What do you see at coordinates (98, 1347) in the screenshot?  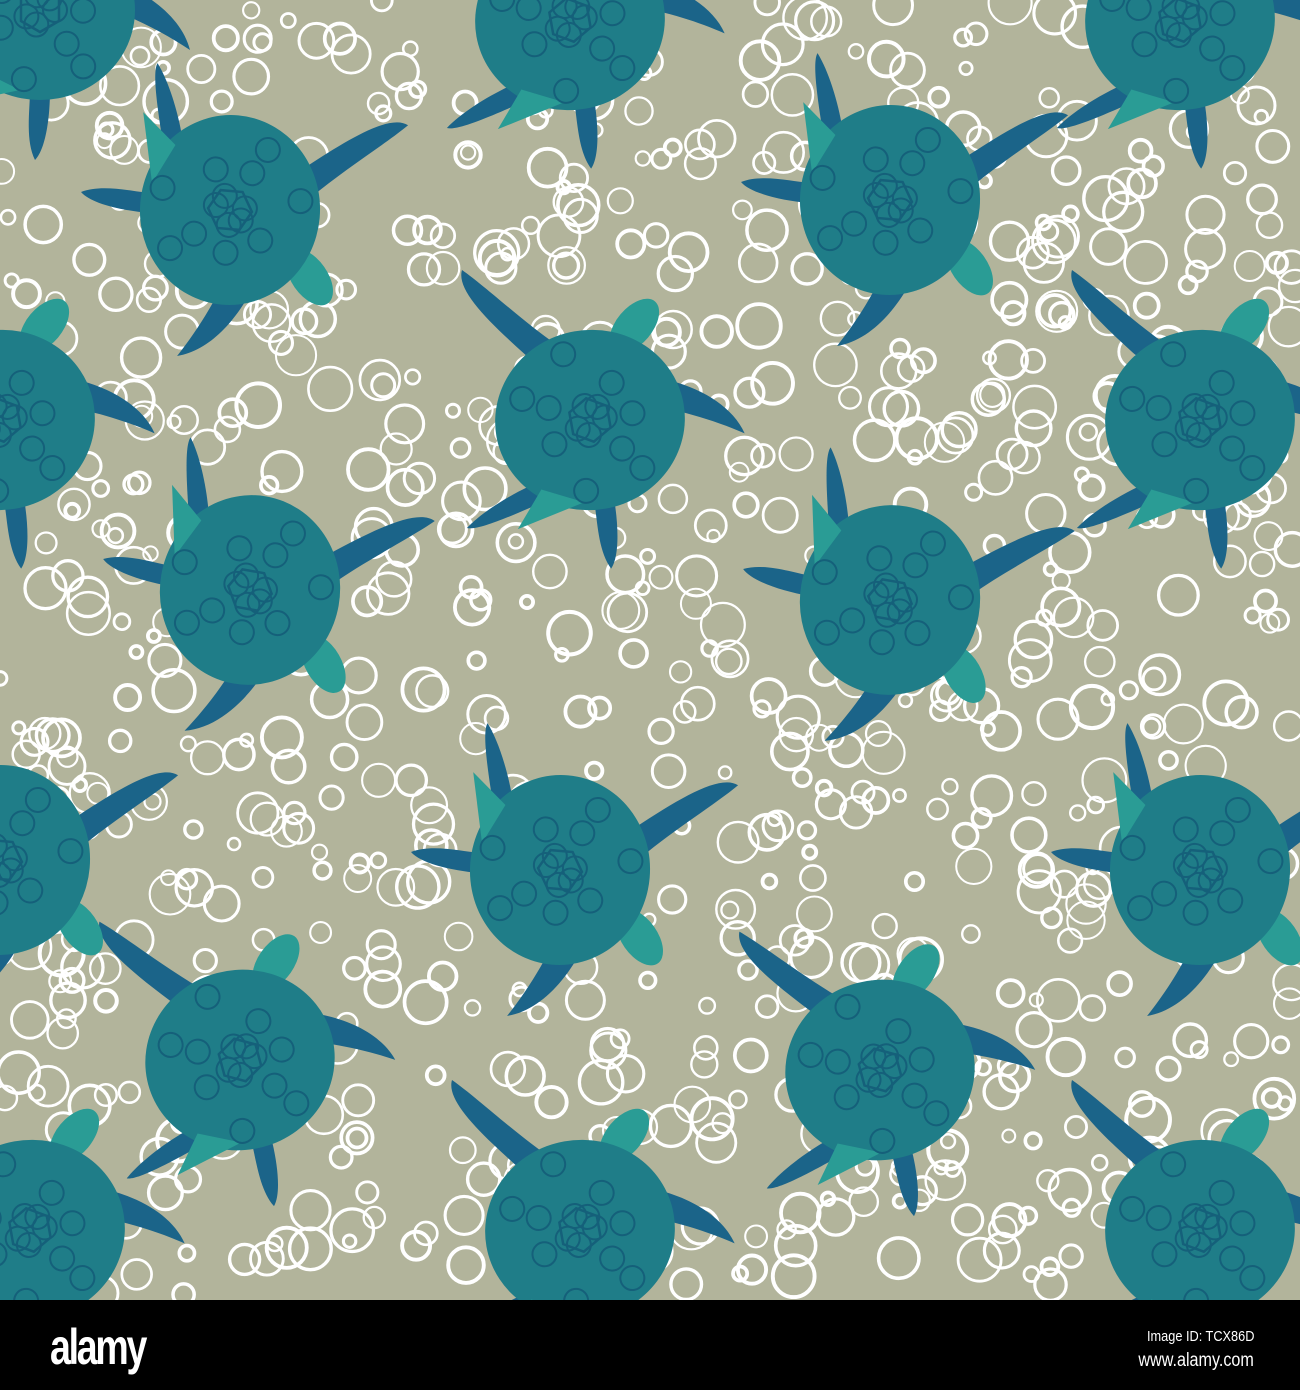 I see `alamy-logo: alamy` at bounding box center [98, 1347].